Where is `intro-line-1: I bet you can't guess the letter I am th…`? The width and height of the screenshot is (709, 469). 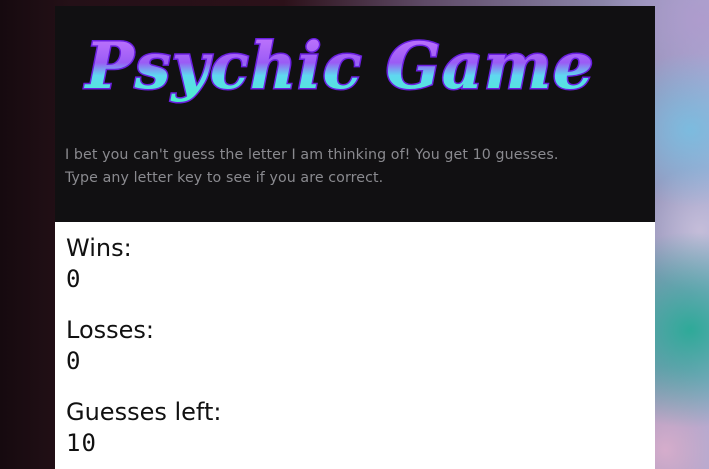
intro-line-1: I bet you can't guess the letter I am th… is located at coordinates (312, 155).